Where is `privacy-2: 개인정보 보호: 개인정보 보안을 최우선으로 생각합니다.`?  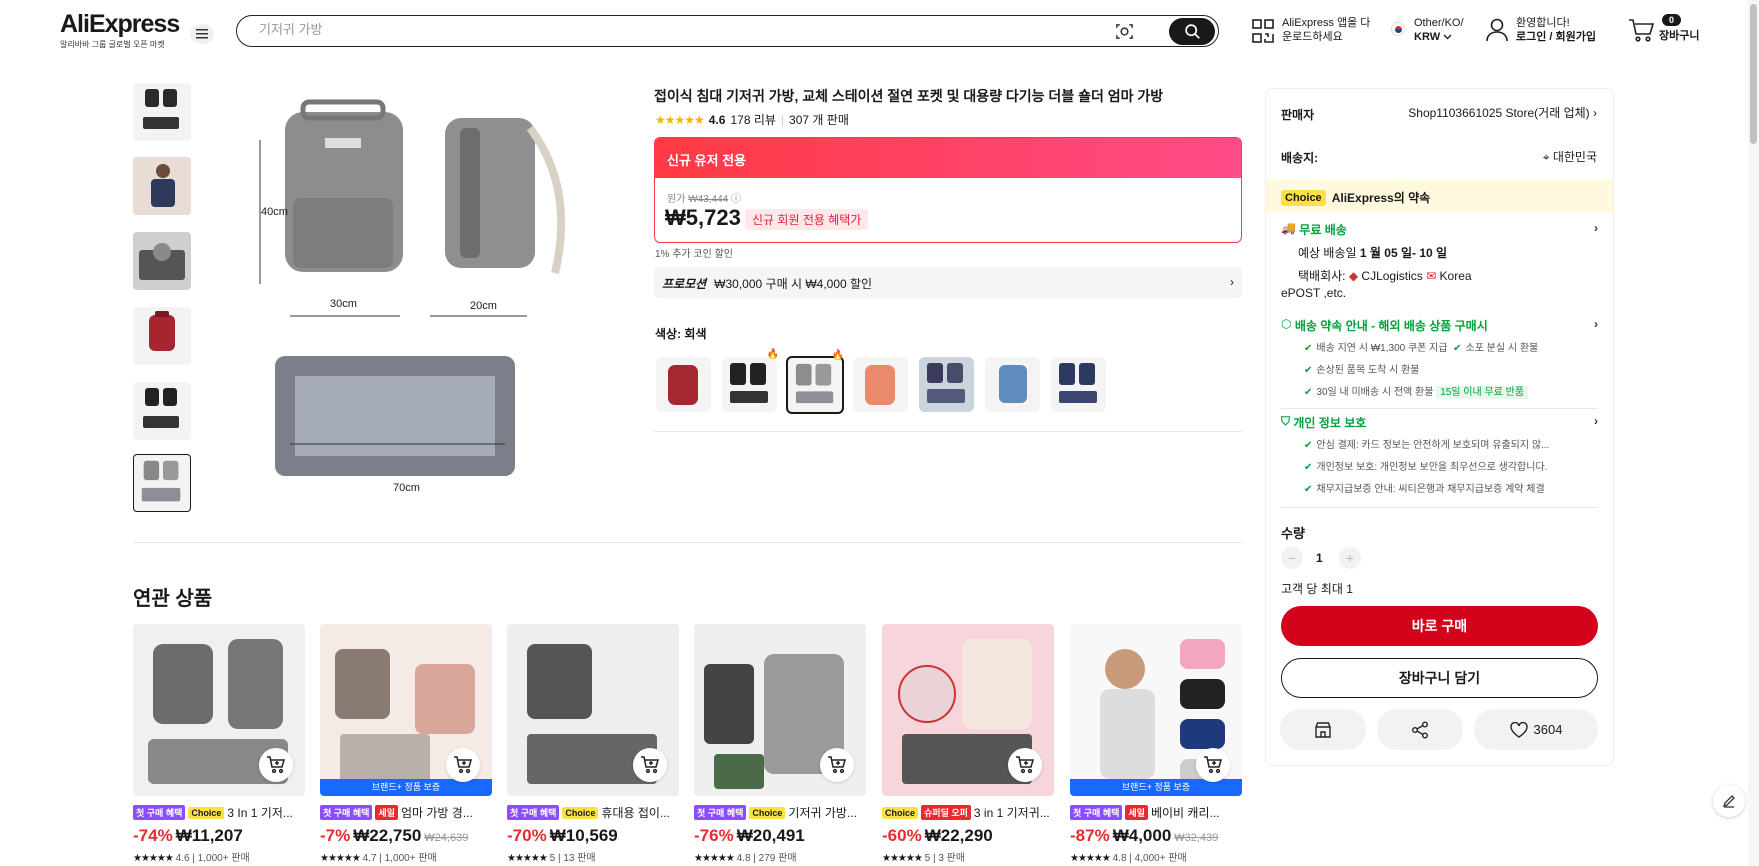
privacy-2: 개인정보 보호: 개인정보 보안을 최우선으로 생각합니다. is located at coordinates (1432, 467).